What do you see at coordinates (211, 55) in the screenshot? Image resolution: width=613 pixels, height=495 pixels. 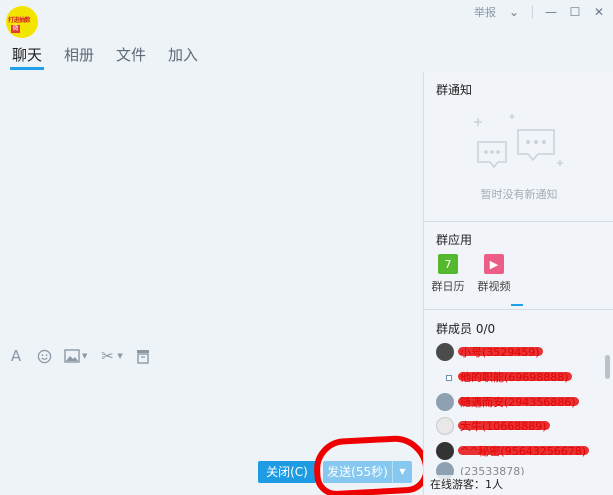 I see `tab-bar: 聊天 相册 文件 加入` at bounding box center [211, 55].